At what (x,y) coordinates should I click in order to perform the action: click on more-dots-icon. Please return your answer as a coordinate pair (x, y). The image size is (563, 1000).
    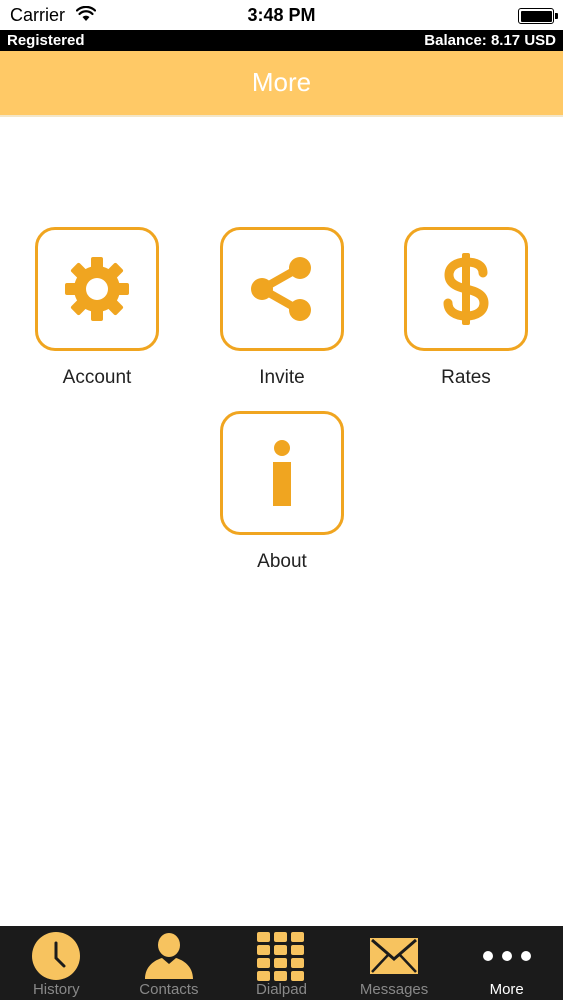
    Looking at the image, I should click on (506, 956).